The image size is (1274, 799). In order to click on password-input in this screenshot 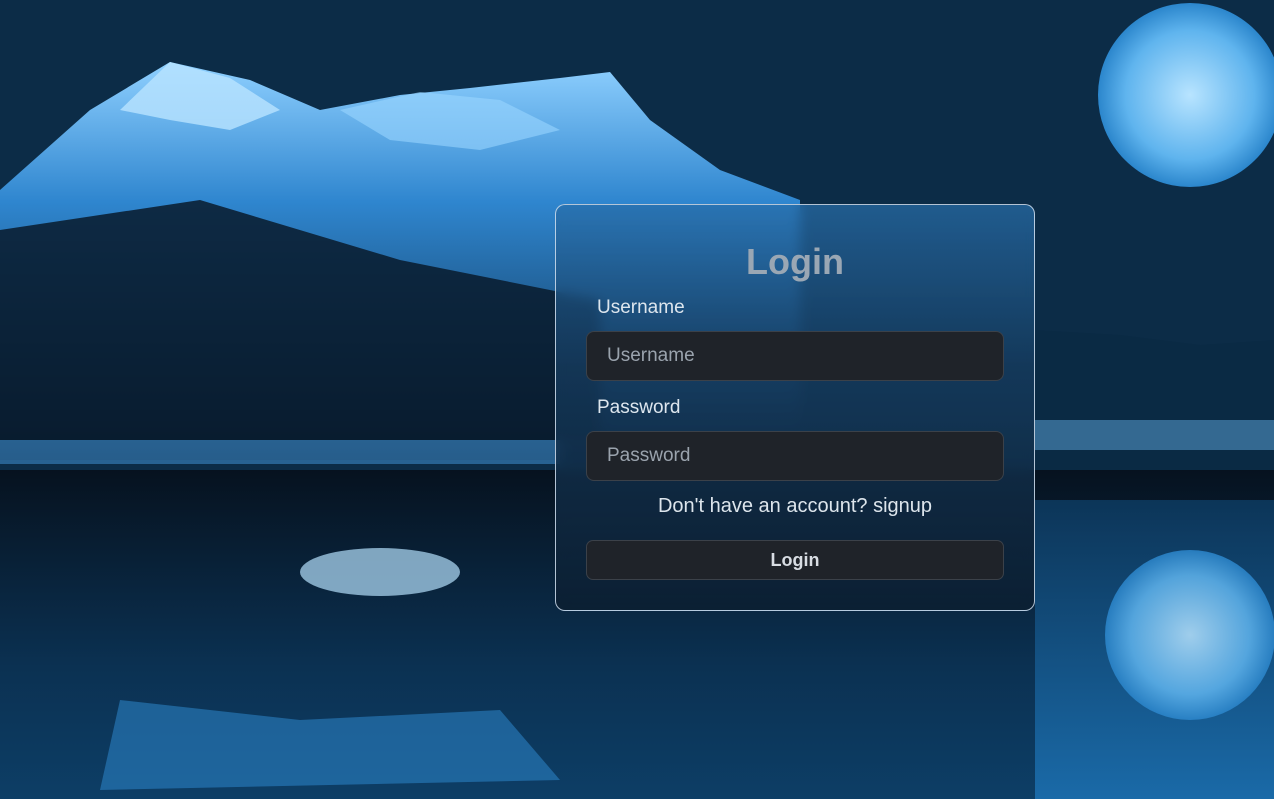, I will do `click(795, 456)`.